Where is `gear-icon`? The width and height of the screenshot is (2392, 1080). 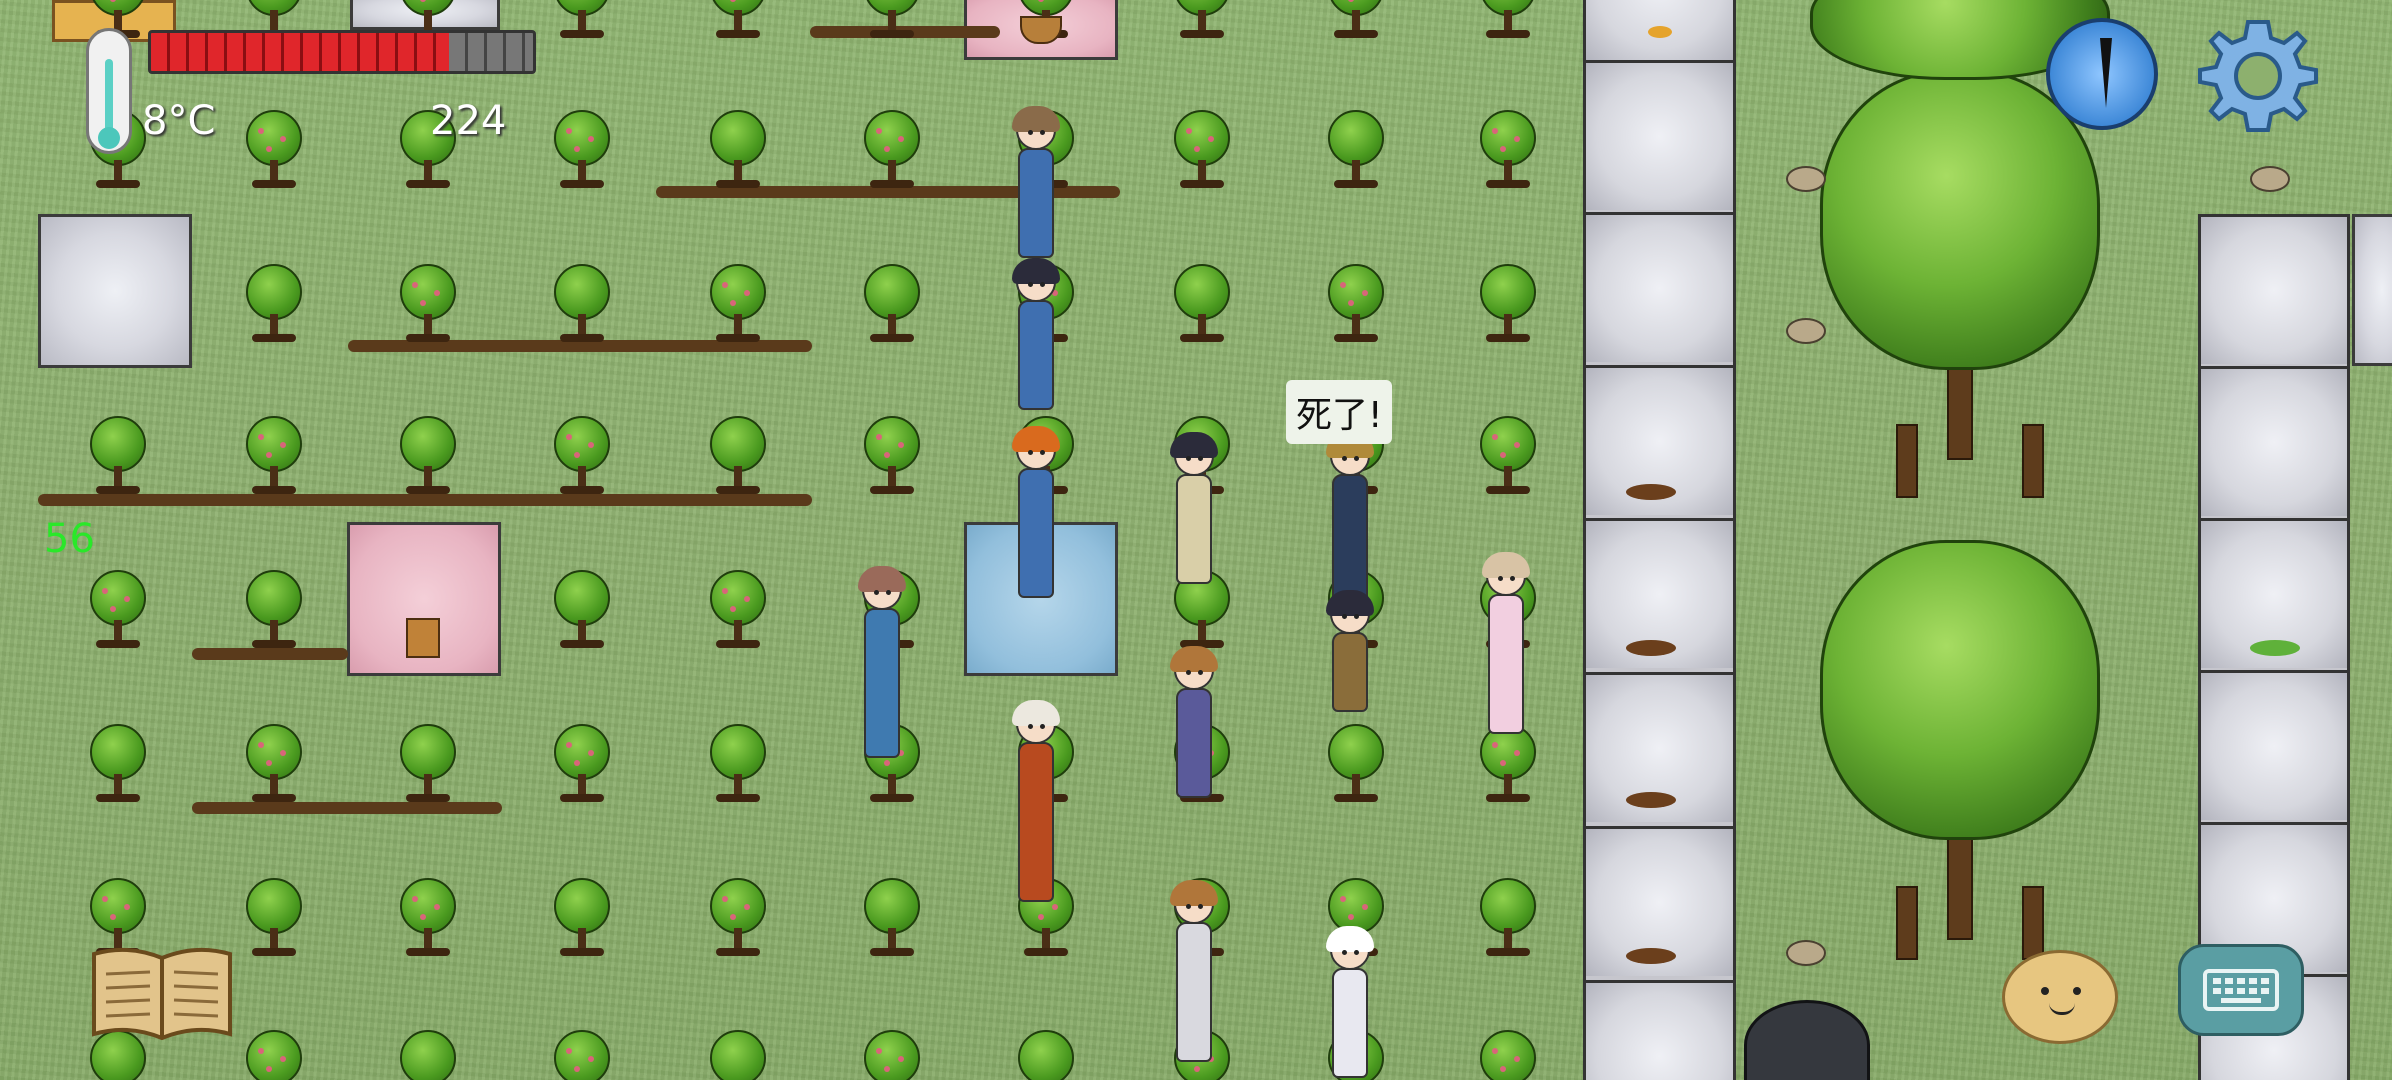 gear-icon is located at coordinates (2258, 76).